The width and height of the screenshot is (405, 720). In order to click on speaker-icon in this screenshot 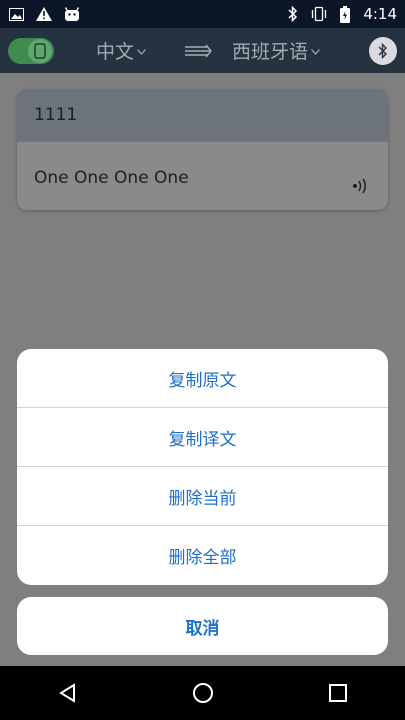, I will do `click(361, 188)`.